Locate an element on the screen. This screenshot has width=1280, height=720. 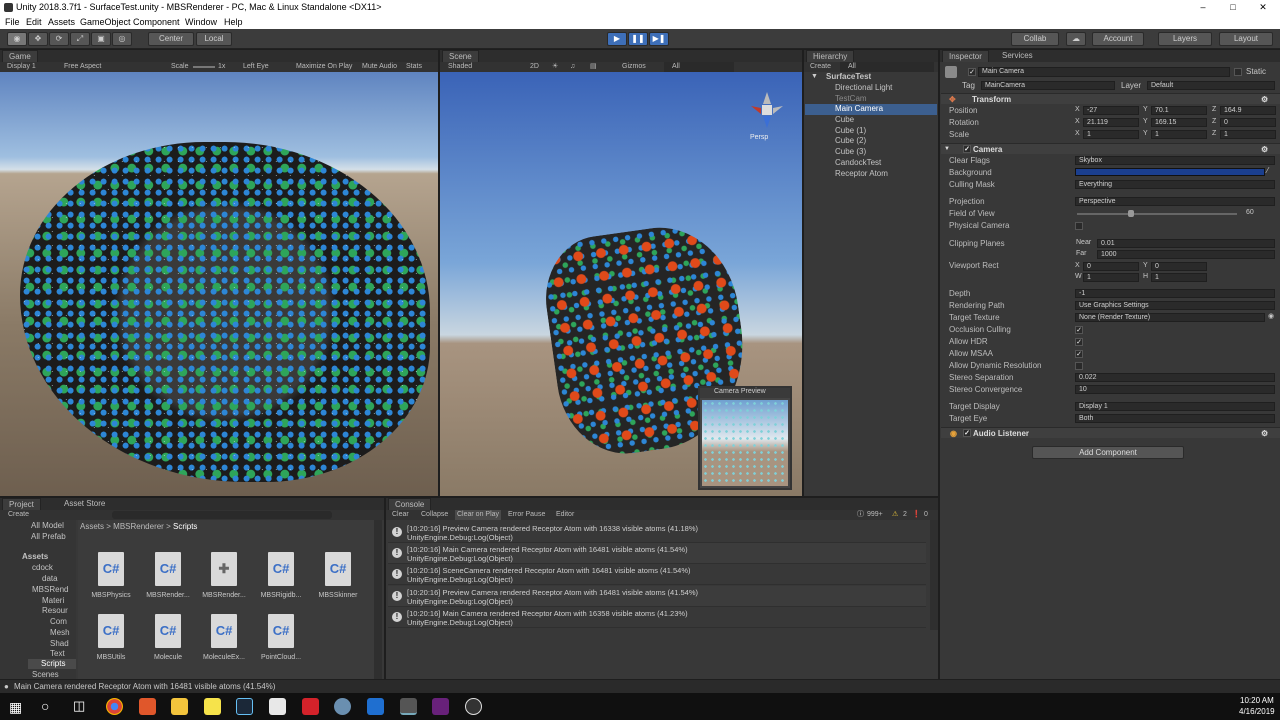
static-checkbox is located at coordinates (1238, 72).